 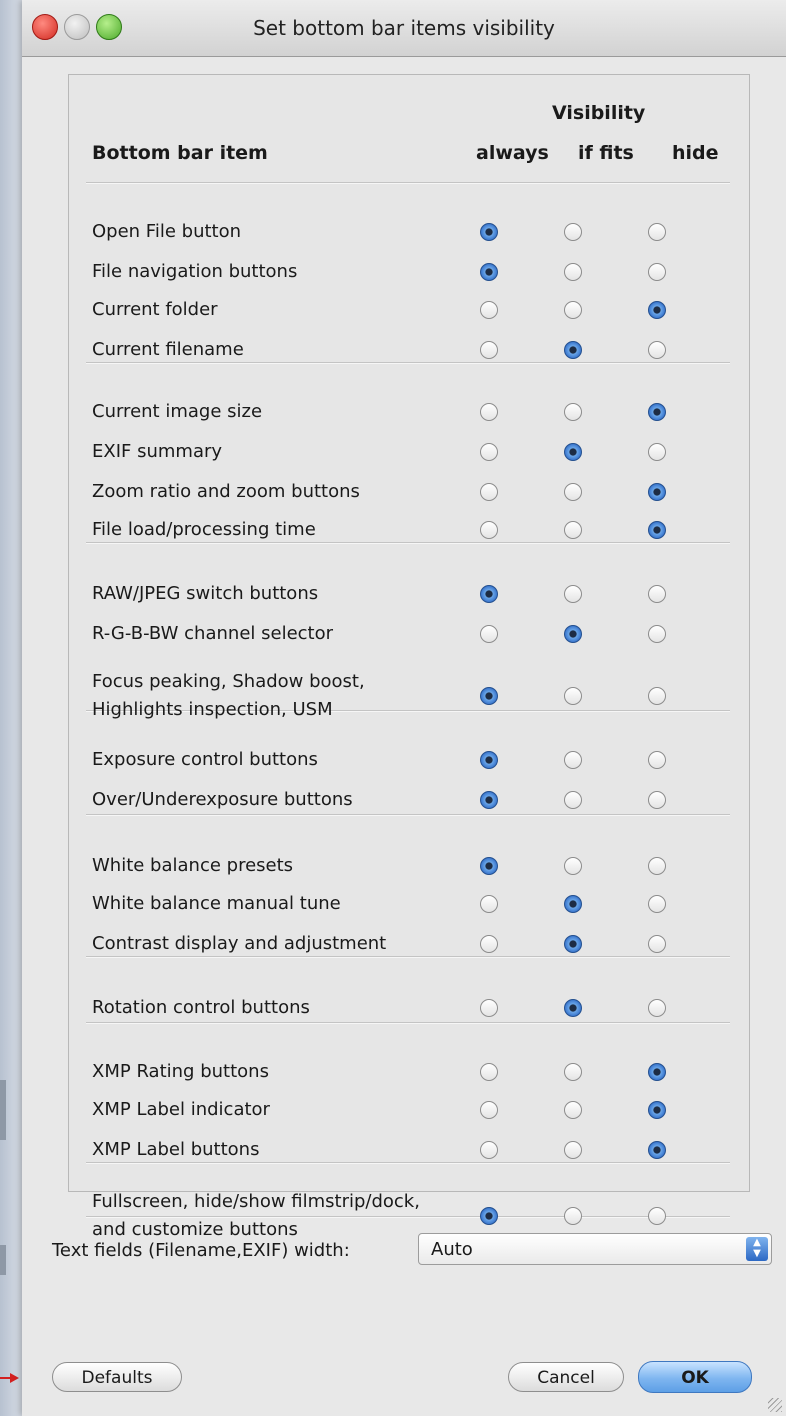 What do you see at coordinates (11, 708) in the screenshot?
I see `background-strip` at bounding box center [11, 708].